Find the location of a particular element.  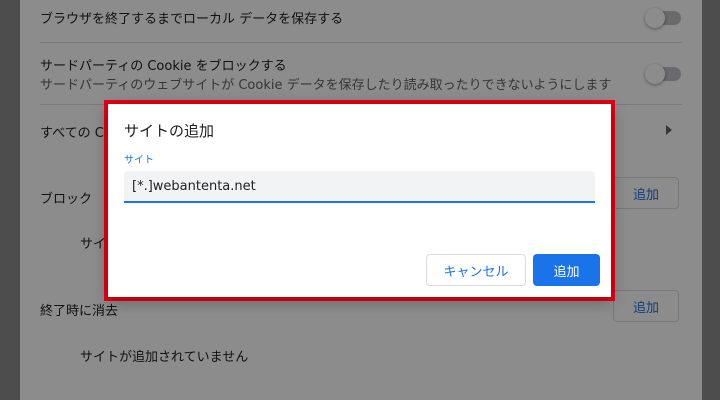

keep-local-data-label: ブラウザを終了するまでローカル データを保存する is located at coordinates (192, 19).